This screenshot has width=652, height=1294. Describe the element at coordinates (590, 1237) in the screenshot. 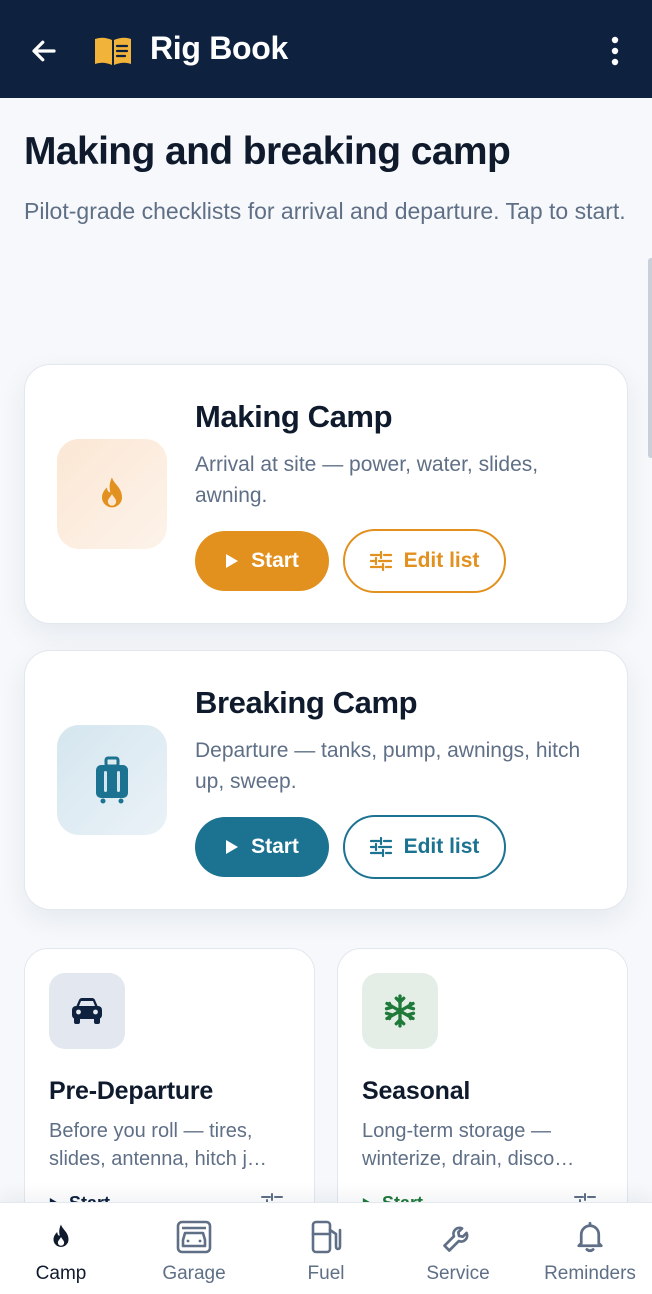

I see `bell-icon` at that location.